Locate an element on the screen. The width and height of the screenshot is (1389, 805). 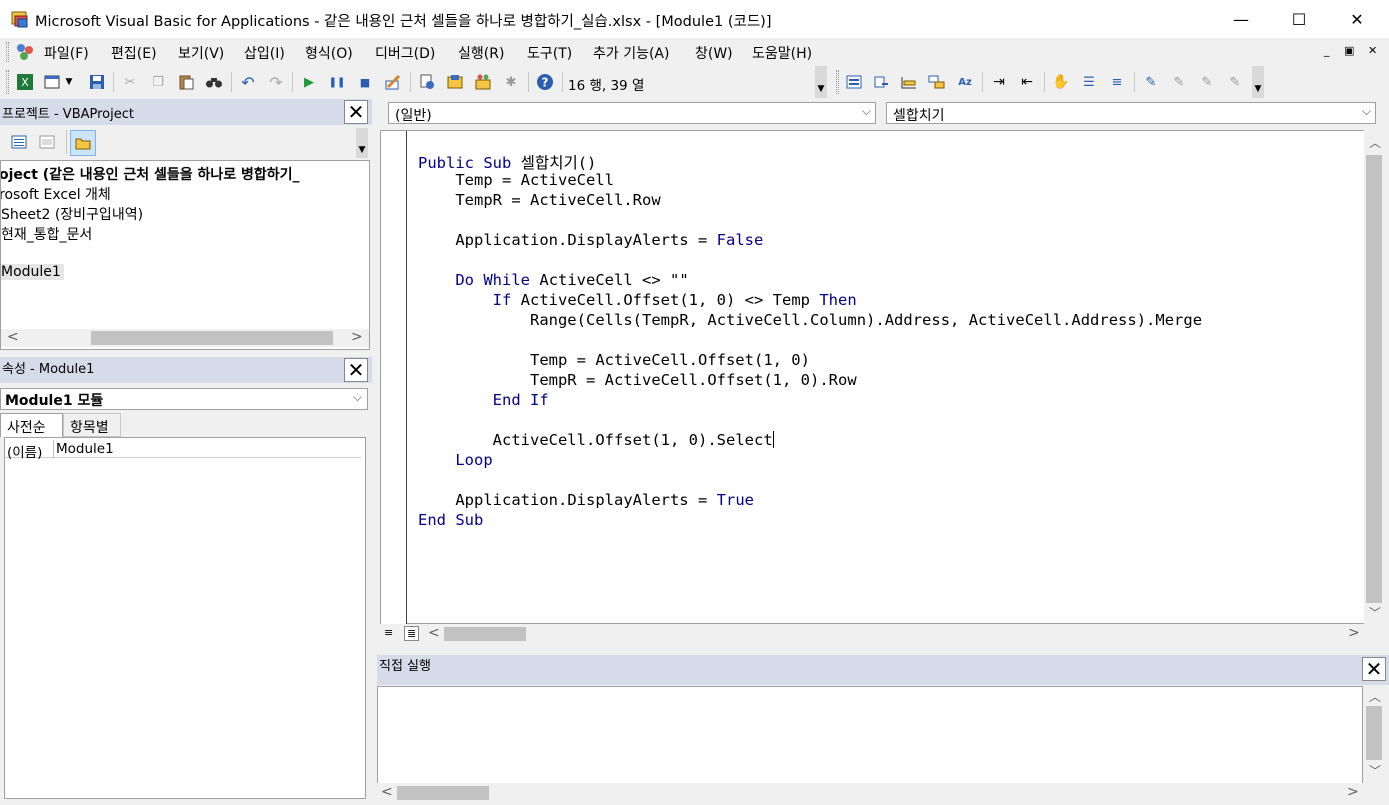
find-icon is located at coordinates (214, 82).